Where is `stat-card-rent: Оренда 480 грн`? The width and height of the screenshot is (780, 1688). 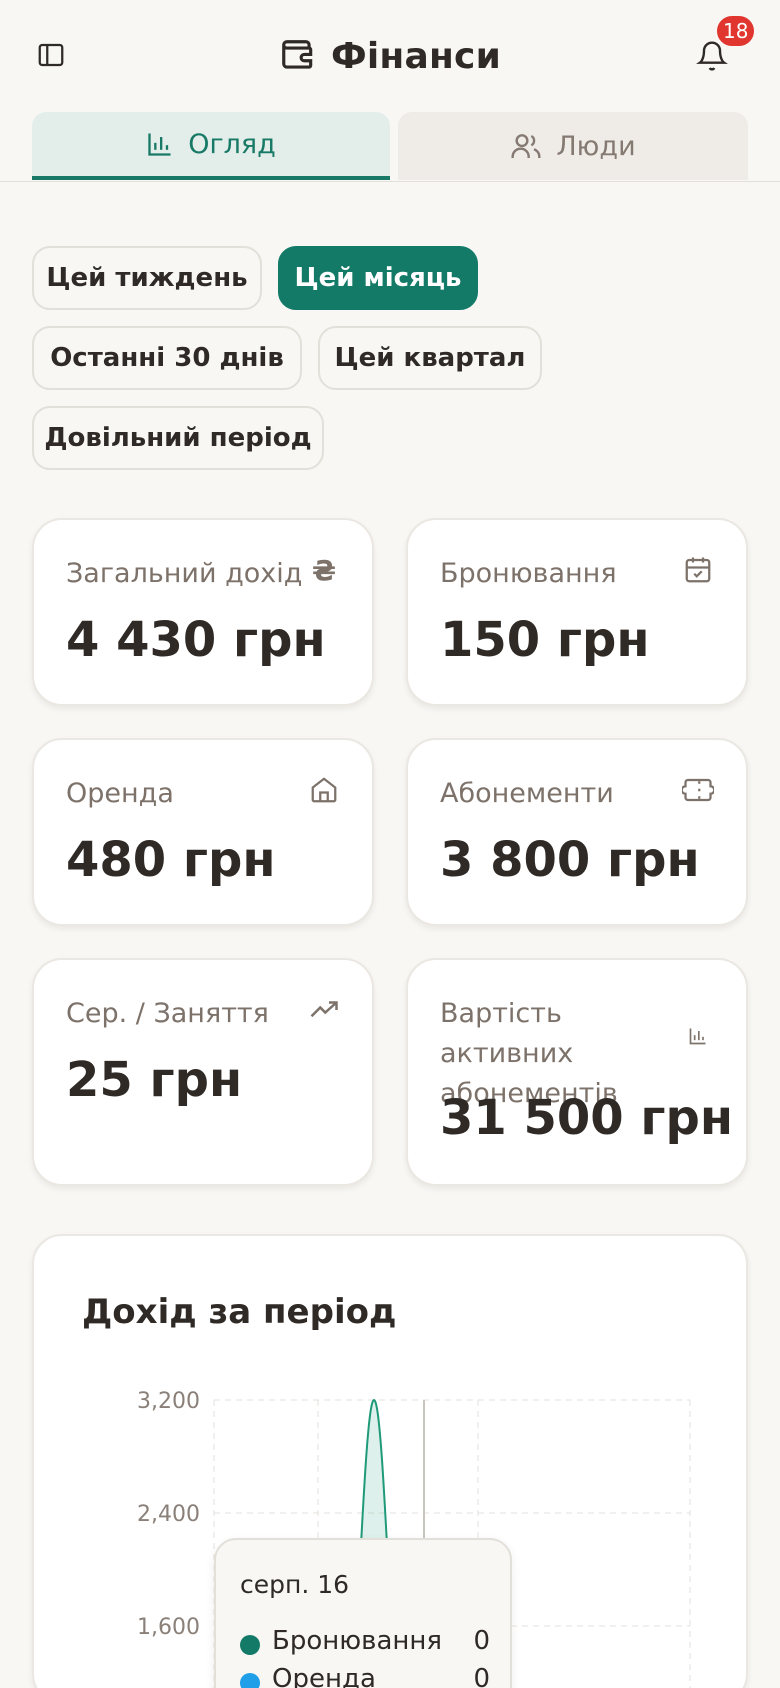 stat-card-rent: Оренда 480 грн is located at coordinates (203, 832).